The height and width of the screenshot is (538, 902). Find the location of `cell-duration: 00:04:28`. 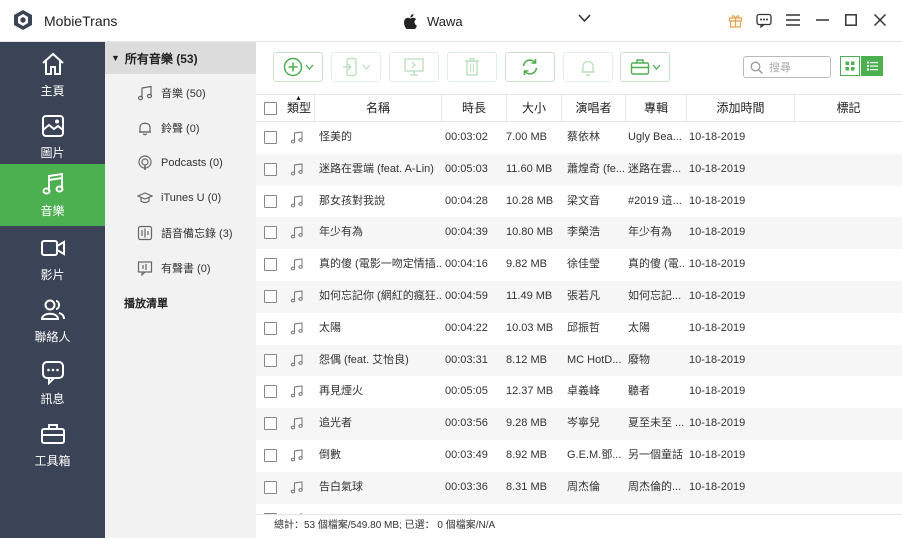

cell-duration: 00:04:28 is located at coordinates (466, 200).